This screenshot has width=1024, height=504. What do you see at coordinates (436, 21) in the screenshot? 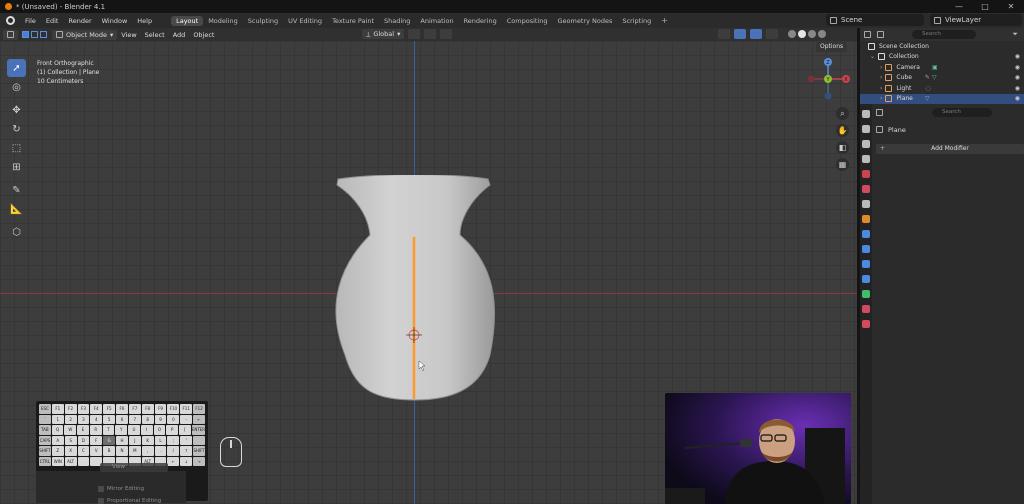
I see `tab-animation: Animation` at bounding box center [436, 21].